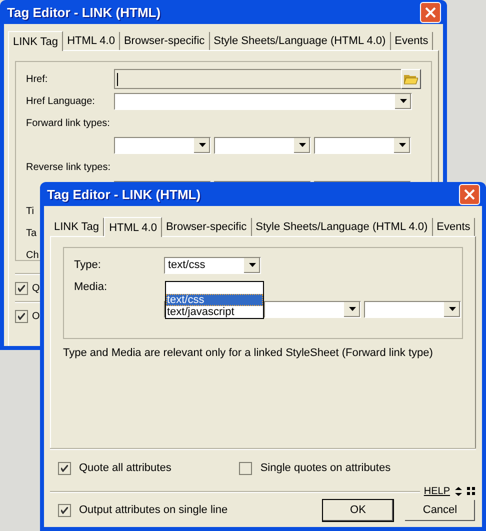 The image size is (486, 531). Describe the element at coordinates (358, 510) in the screenshot. I see `ok-button: OK` at that location.